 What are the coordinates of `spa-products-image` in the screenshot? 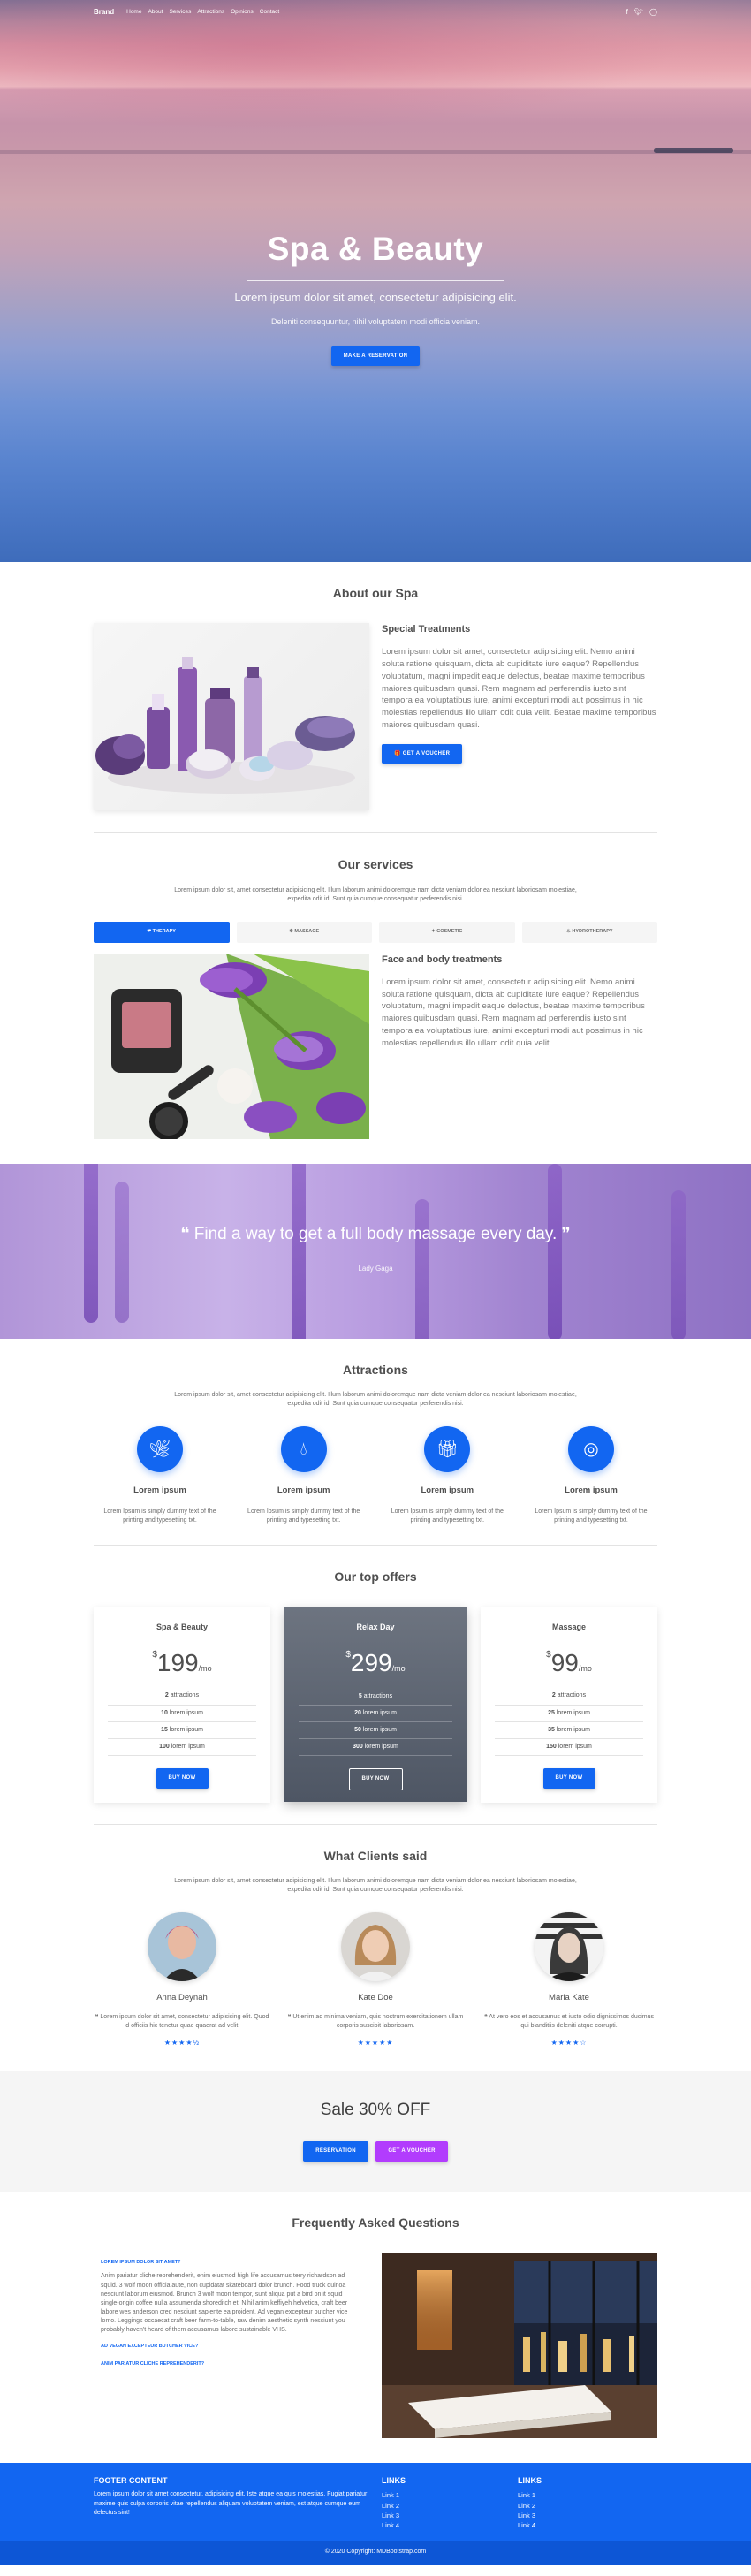 It's located at (232, 717).